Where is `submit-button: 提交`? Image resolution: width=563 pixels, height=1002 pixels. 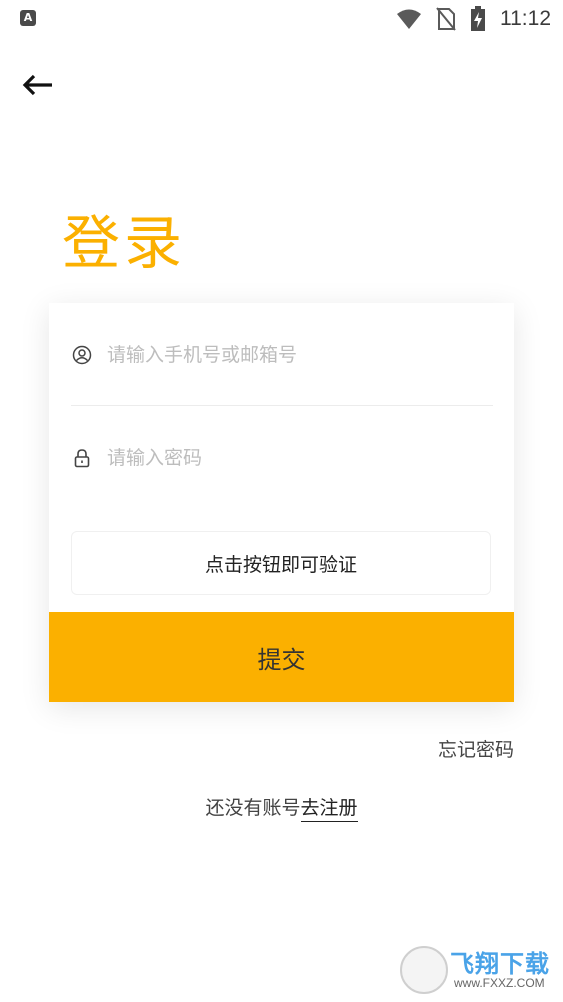 submit-button: 提交 is located at coordinates (281, 657).